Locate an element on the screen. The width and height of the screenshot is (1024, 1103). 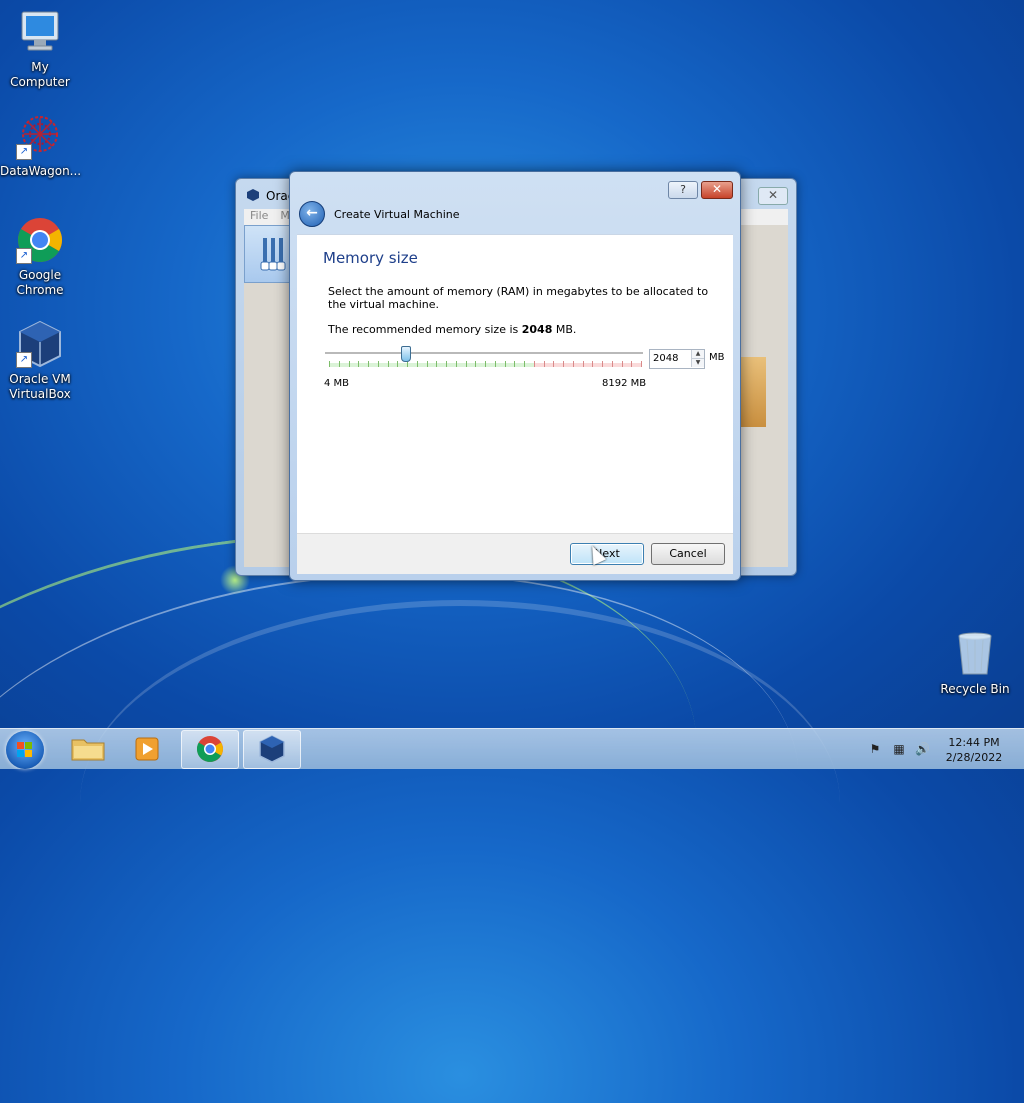
media-player-icon is located at coordinates (147, 749).